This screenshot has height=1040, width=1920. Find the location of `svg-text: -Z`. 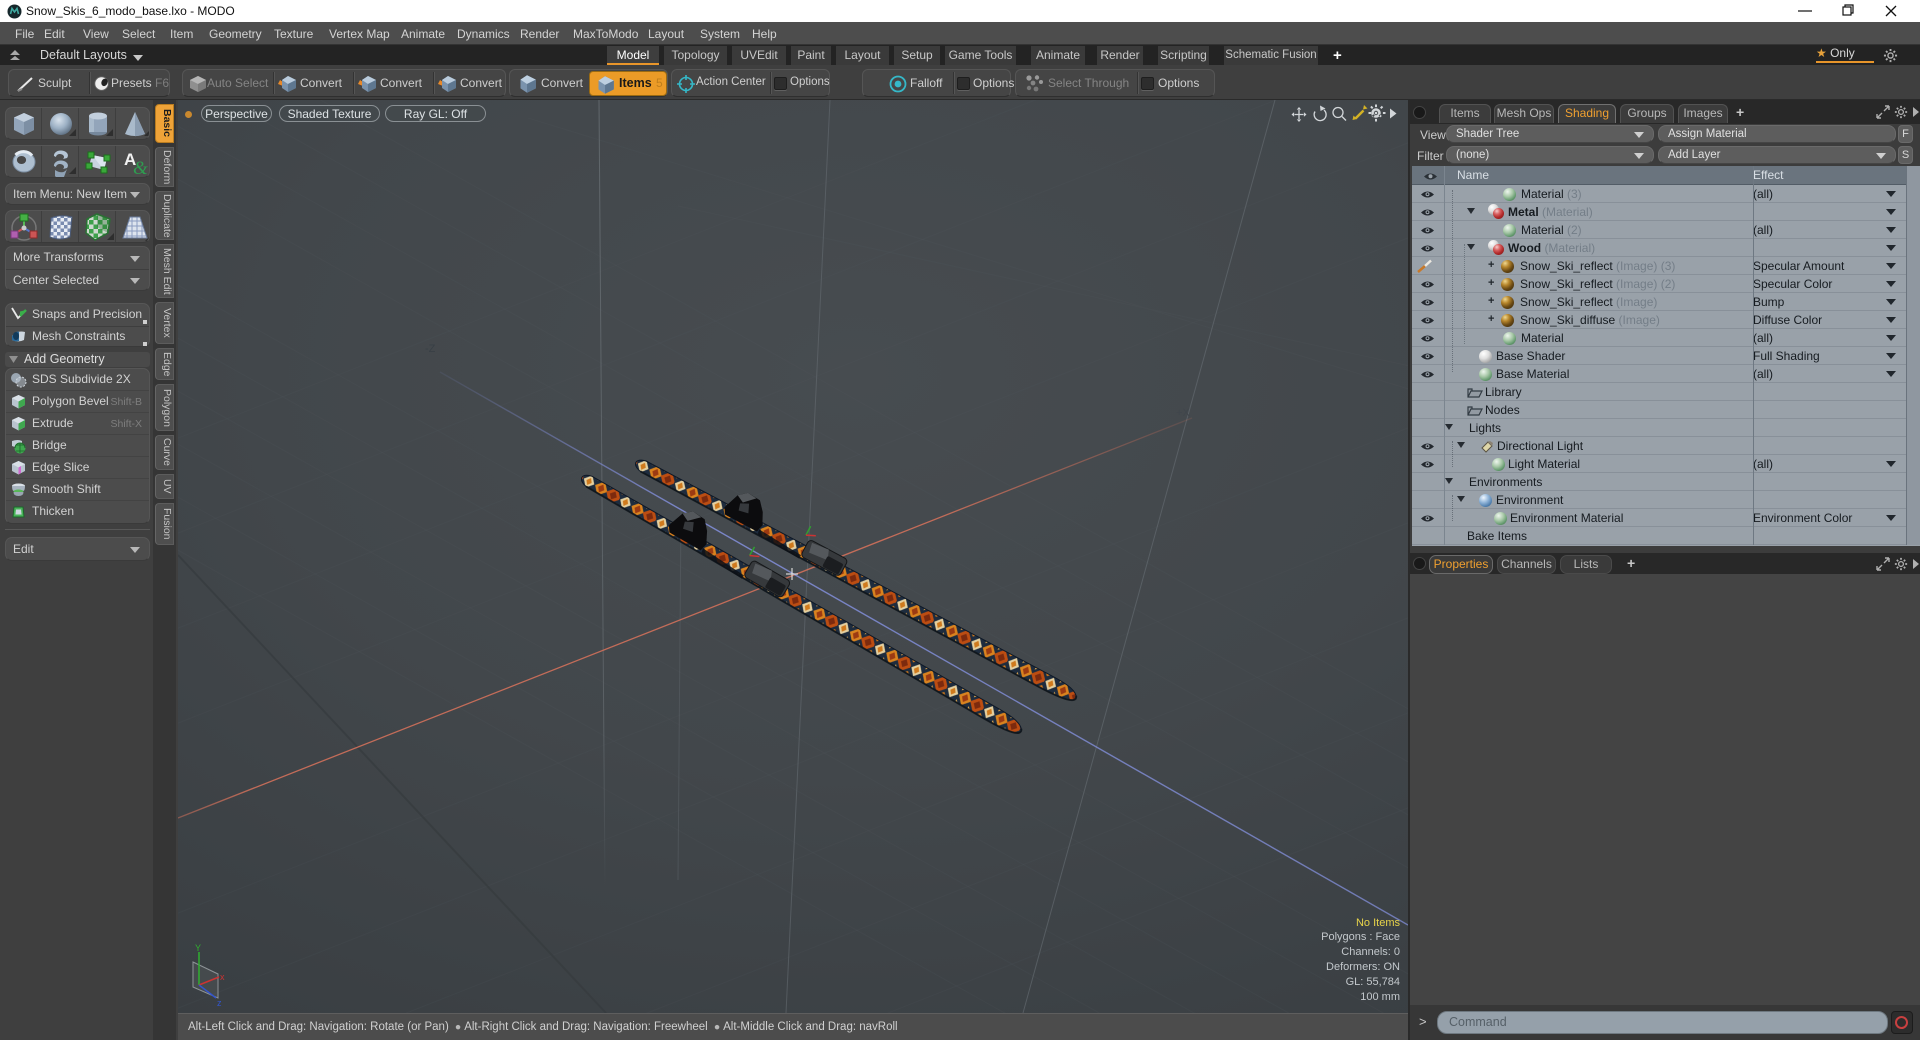

svg-text: -Z is located at coordinates (430, 349).